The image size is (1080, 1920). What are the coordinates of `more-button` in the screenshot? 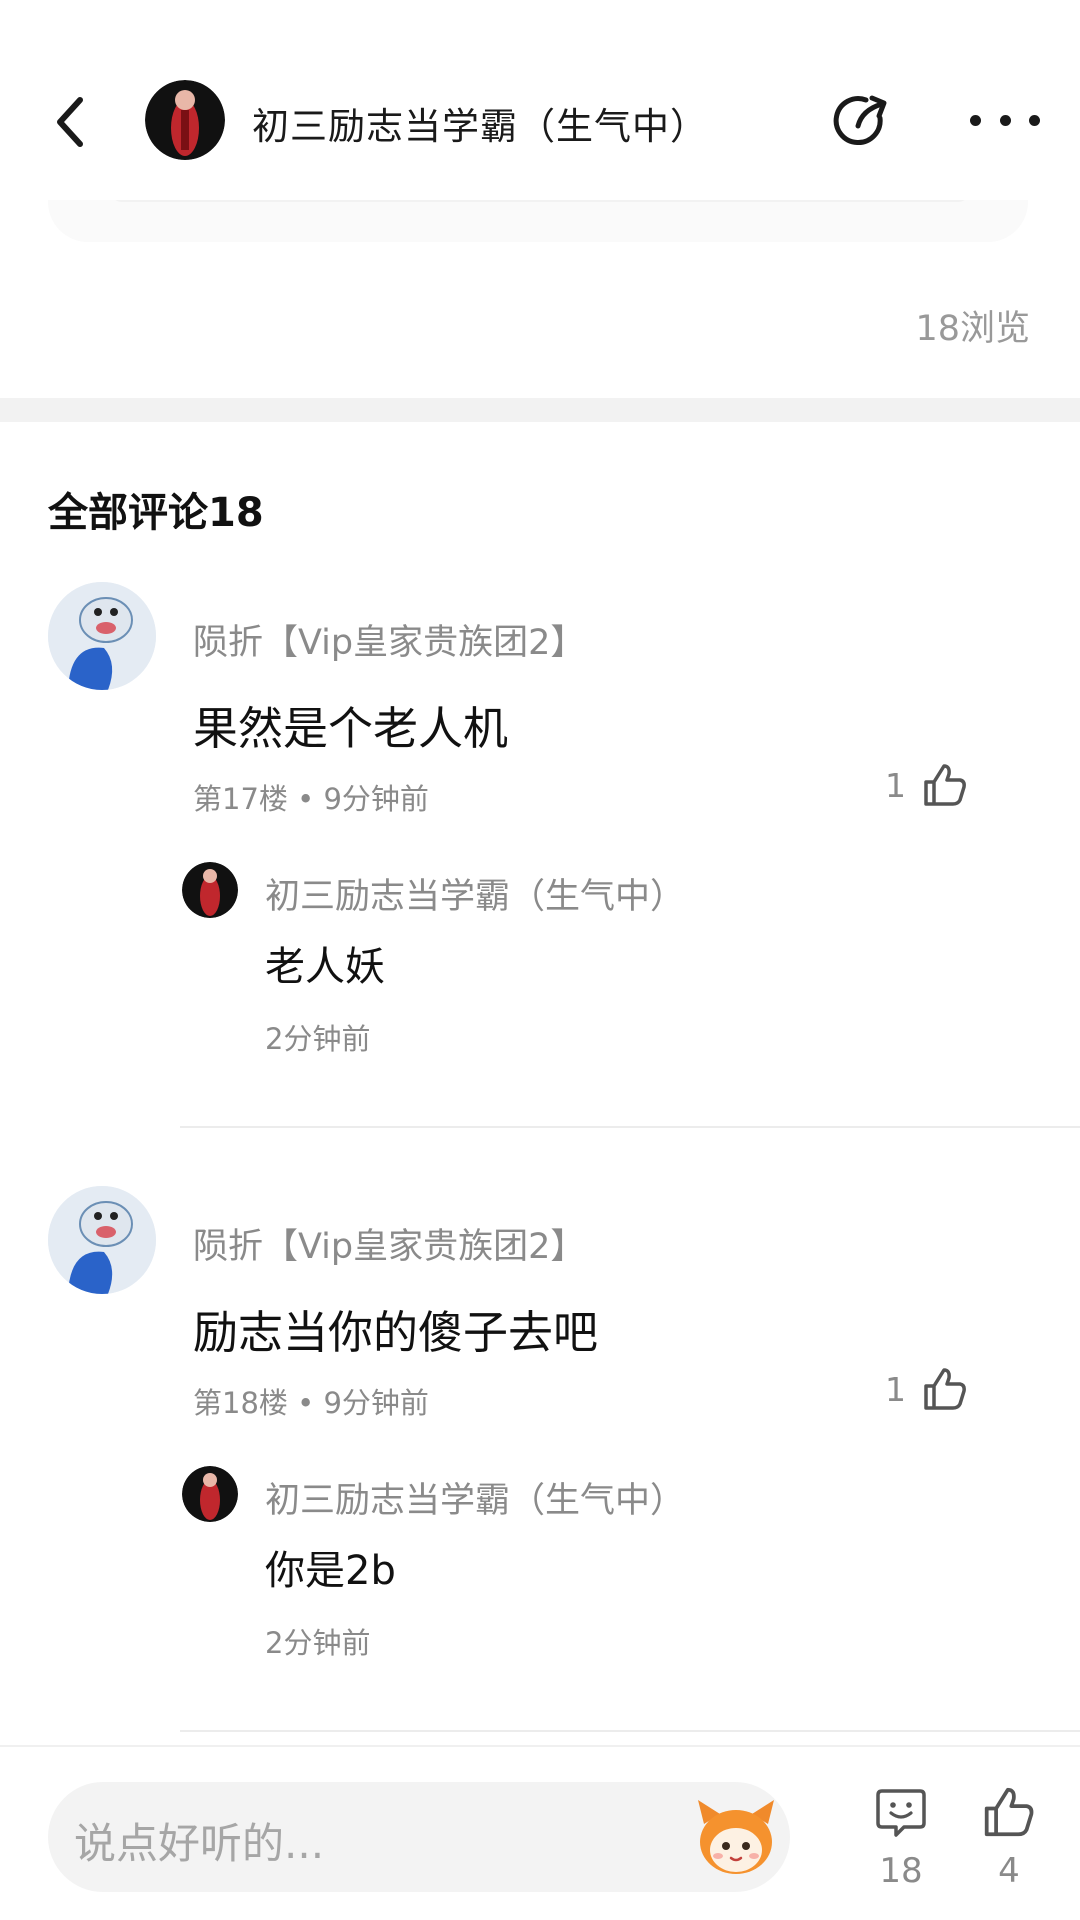 It's located at (1005, 120).